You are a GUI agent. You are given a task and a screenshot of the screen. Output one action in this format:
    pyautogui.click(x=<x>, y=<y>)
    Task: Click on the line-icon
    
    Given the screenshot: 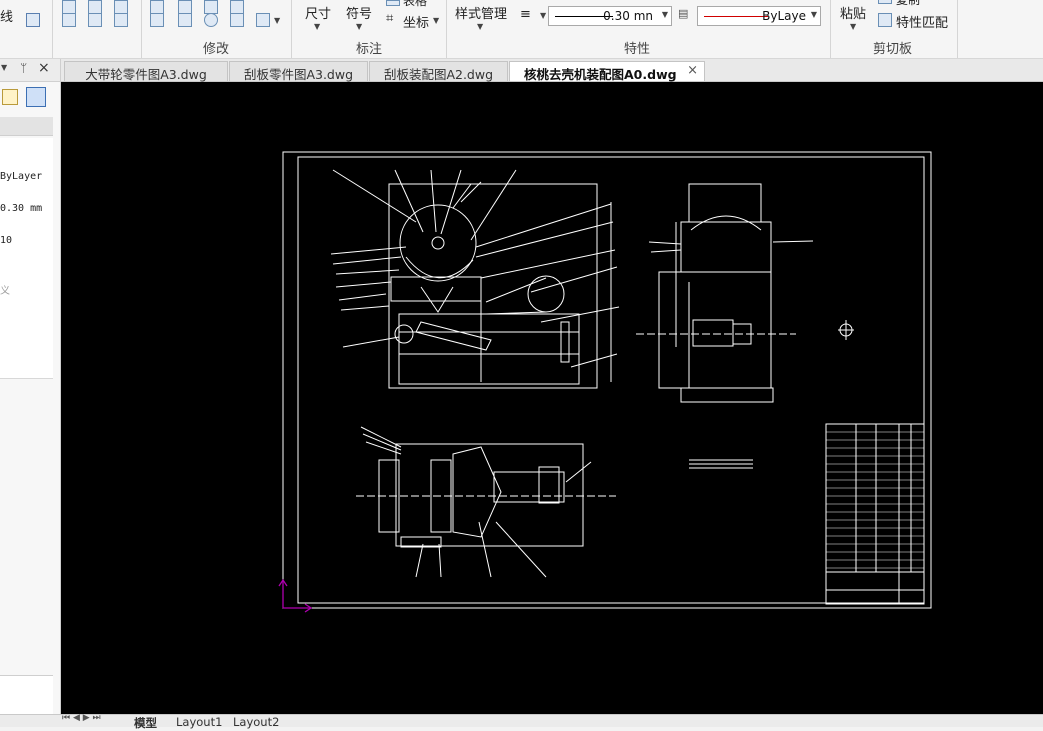 What is the action you would take?
    pyautogui.click(x=33, y=20)
    